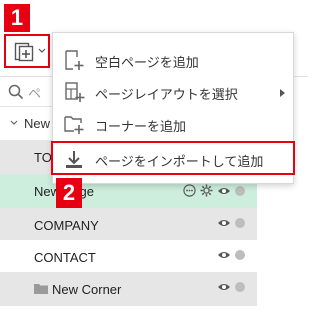  I want to click on row-label: COMPANY, so click(66, 225).